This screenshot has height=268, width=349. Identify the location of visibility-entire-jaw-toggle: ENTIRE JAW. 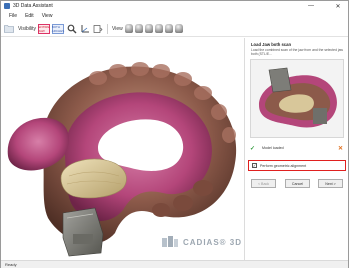
(43, 28).